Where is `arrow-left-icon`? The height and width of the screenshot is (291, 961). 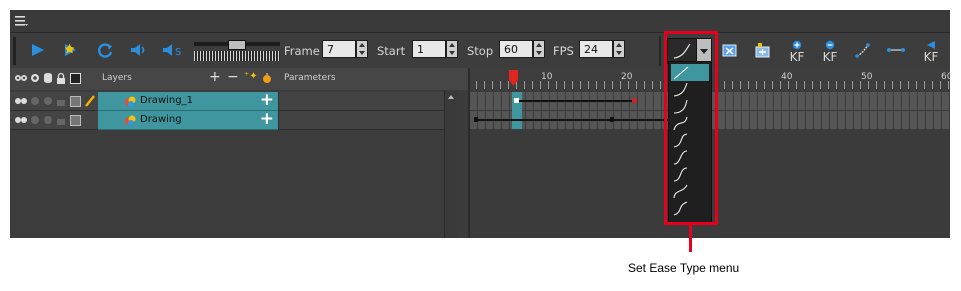 arrow-left-icon is located at coordinates (931, 45).